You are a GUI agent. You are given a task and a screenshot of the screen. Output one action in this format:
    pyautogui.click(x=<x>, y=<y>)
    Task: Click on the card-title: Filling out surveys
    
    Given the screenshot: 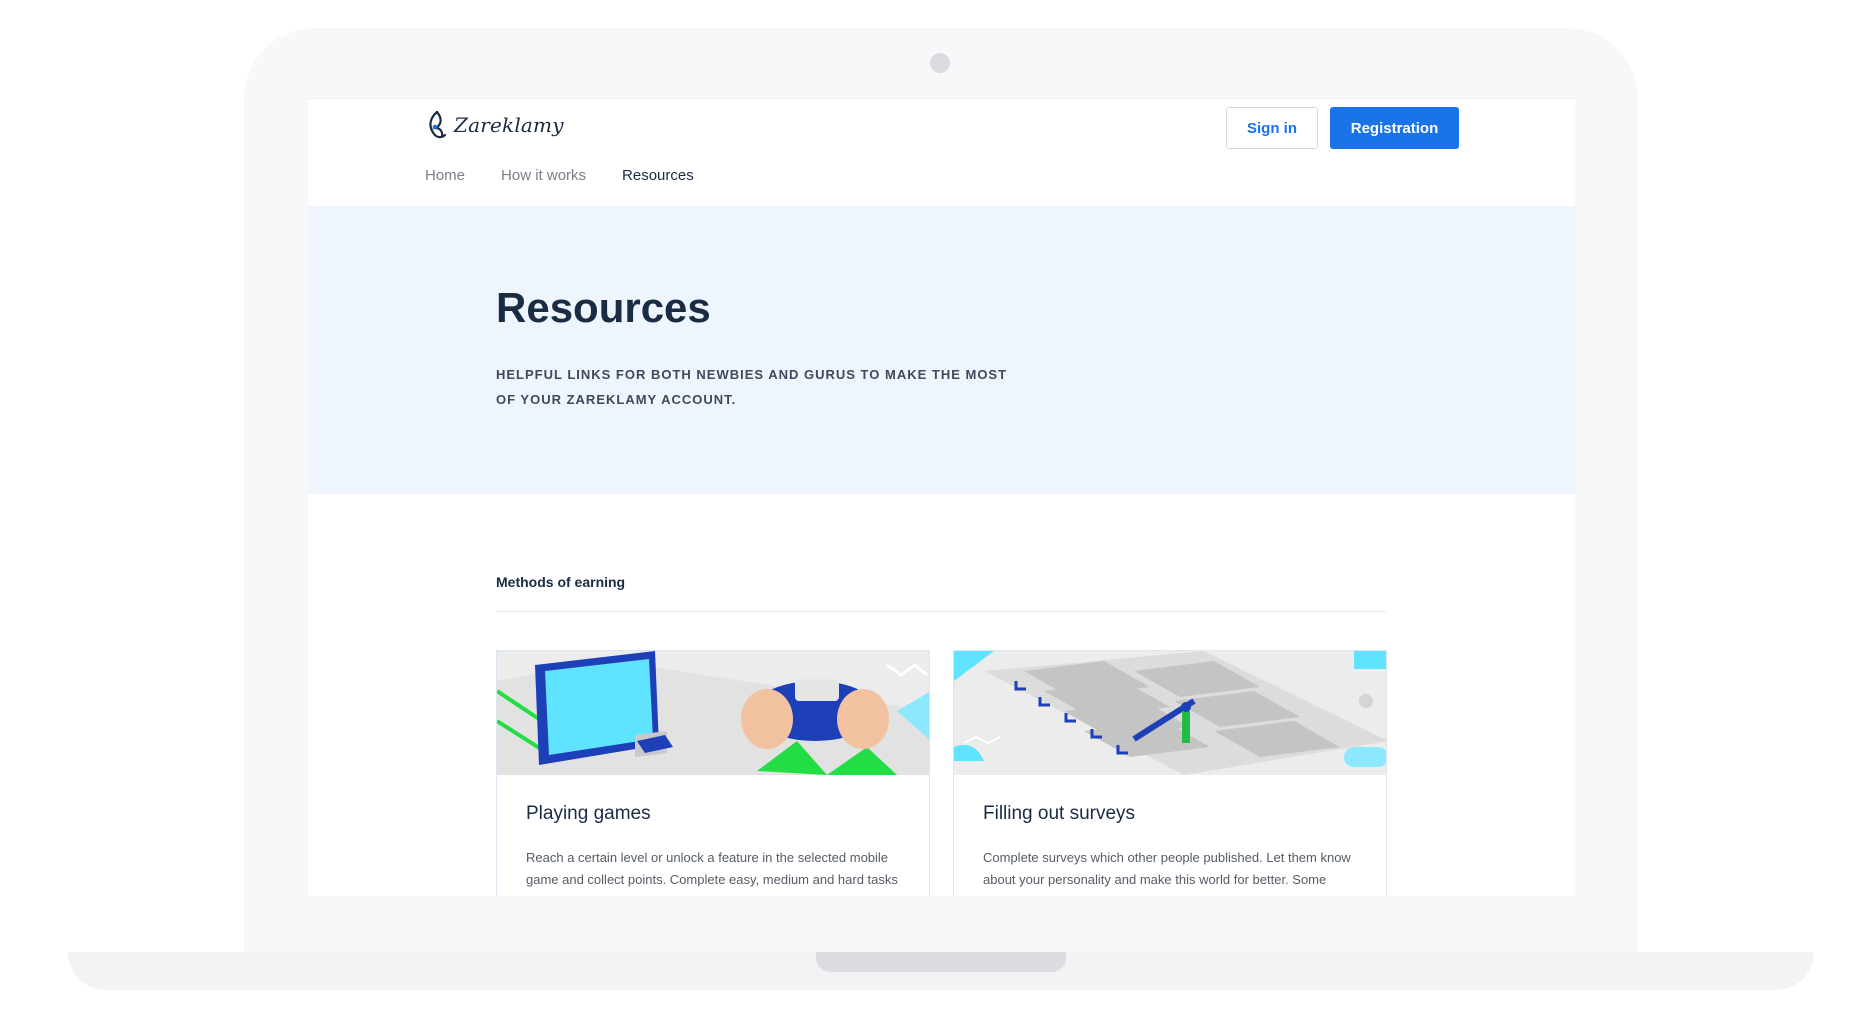 What is the action you would take?
    pyautogui.click(x=1059, y=813)
    